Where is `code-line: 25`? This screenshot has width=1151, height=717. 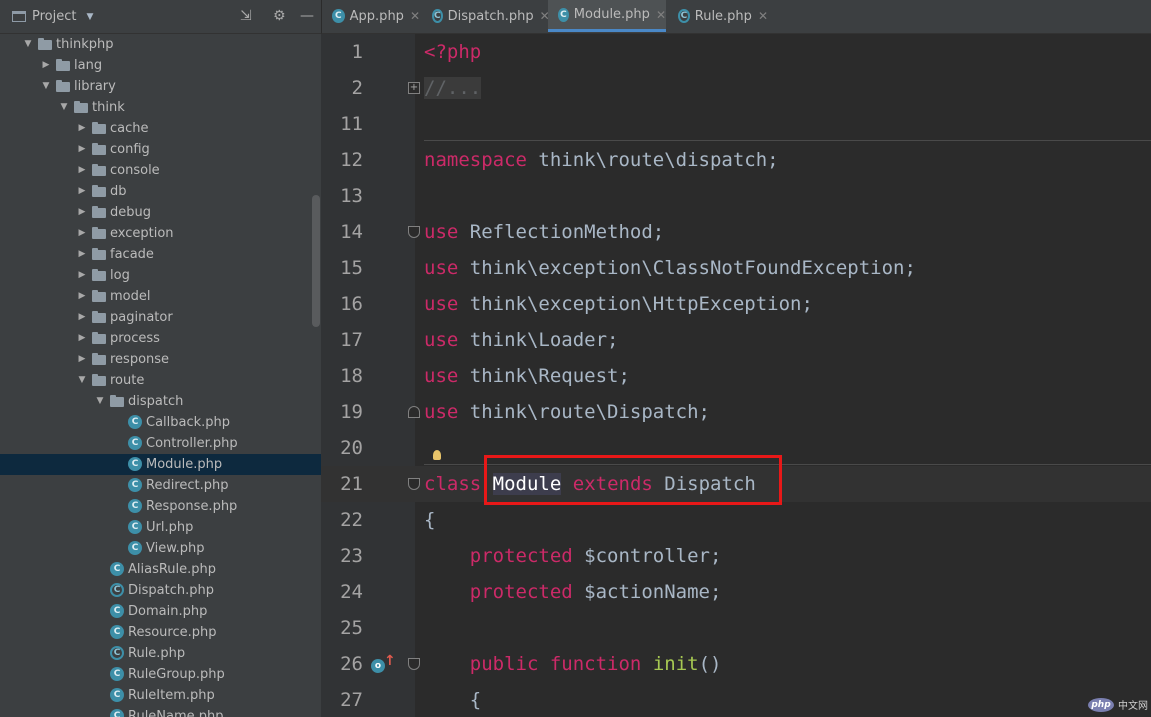 code-line: 25 is located at coordinates (736, 628).